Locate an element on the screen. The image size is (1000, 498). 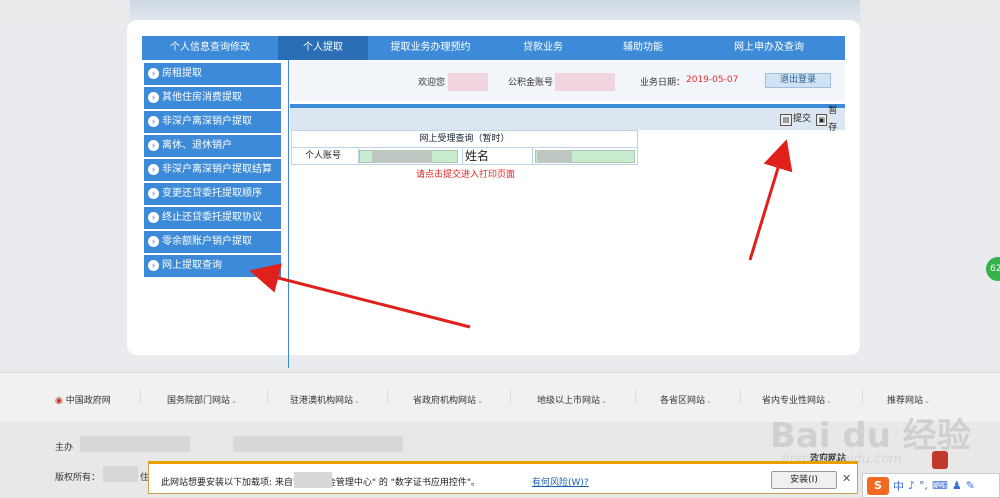
sogou-logo-icon: S is located at coordinates (878, 485).